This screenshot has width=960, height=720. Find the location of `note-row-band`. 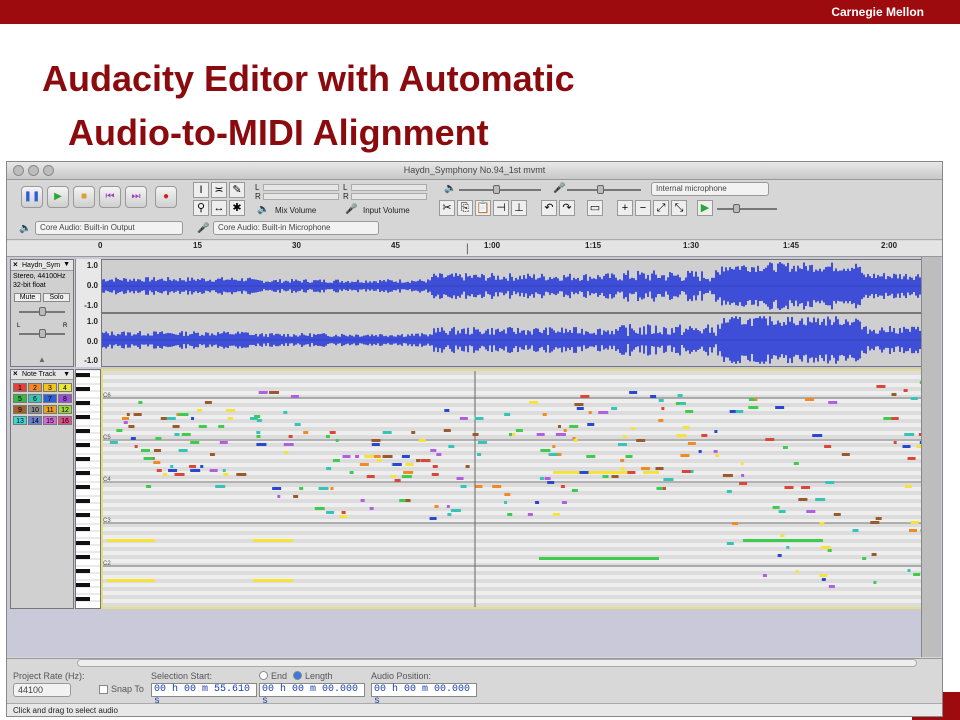

note-row-band is located at coordinates (520, 525).